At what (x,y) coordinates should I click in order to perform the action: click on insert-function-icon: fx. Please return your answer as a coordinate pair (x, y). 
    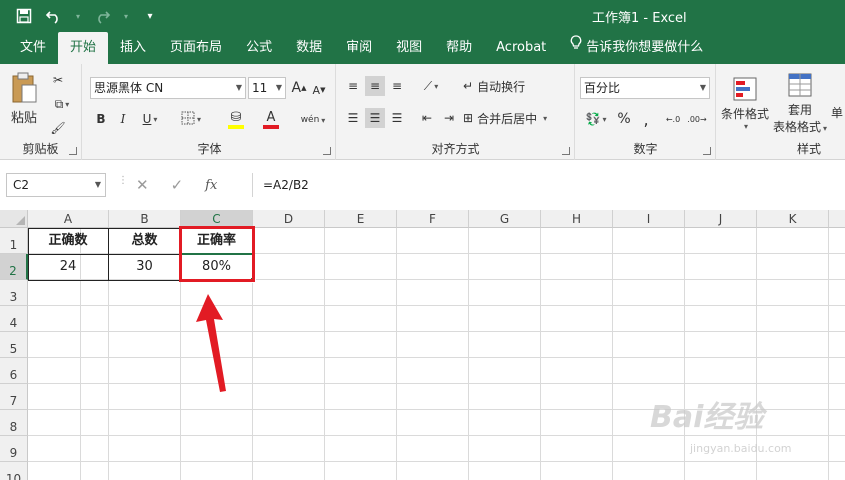
    Looking at the image, I should click on (211, 185).